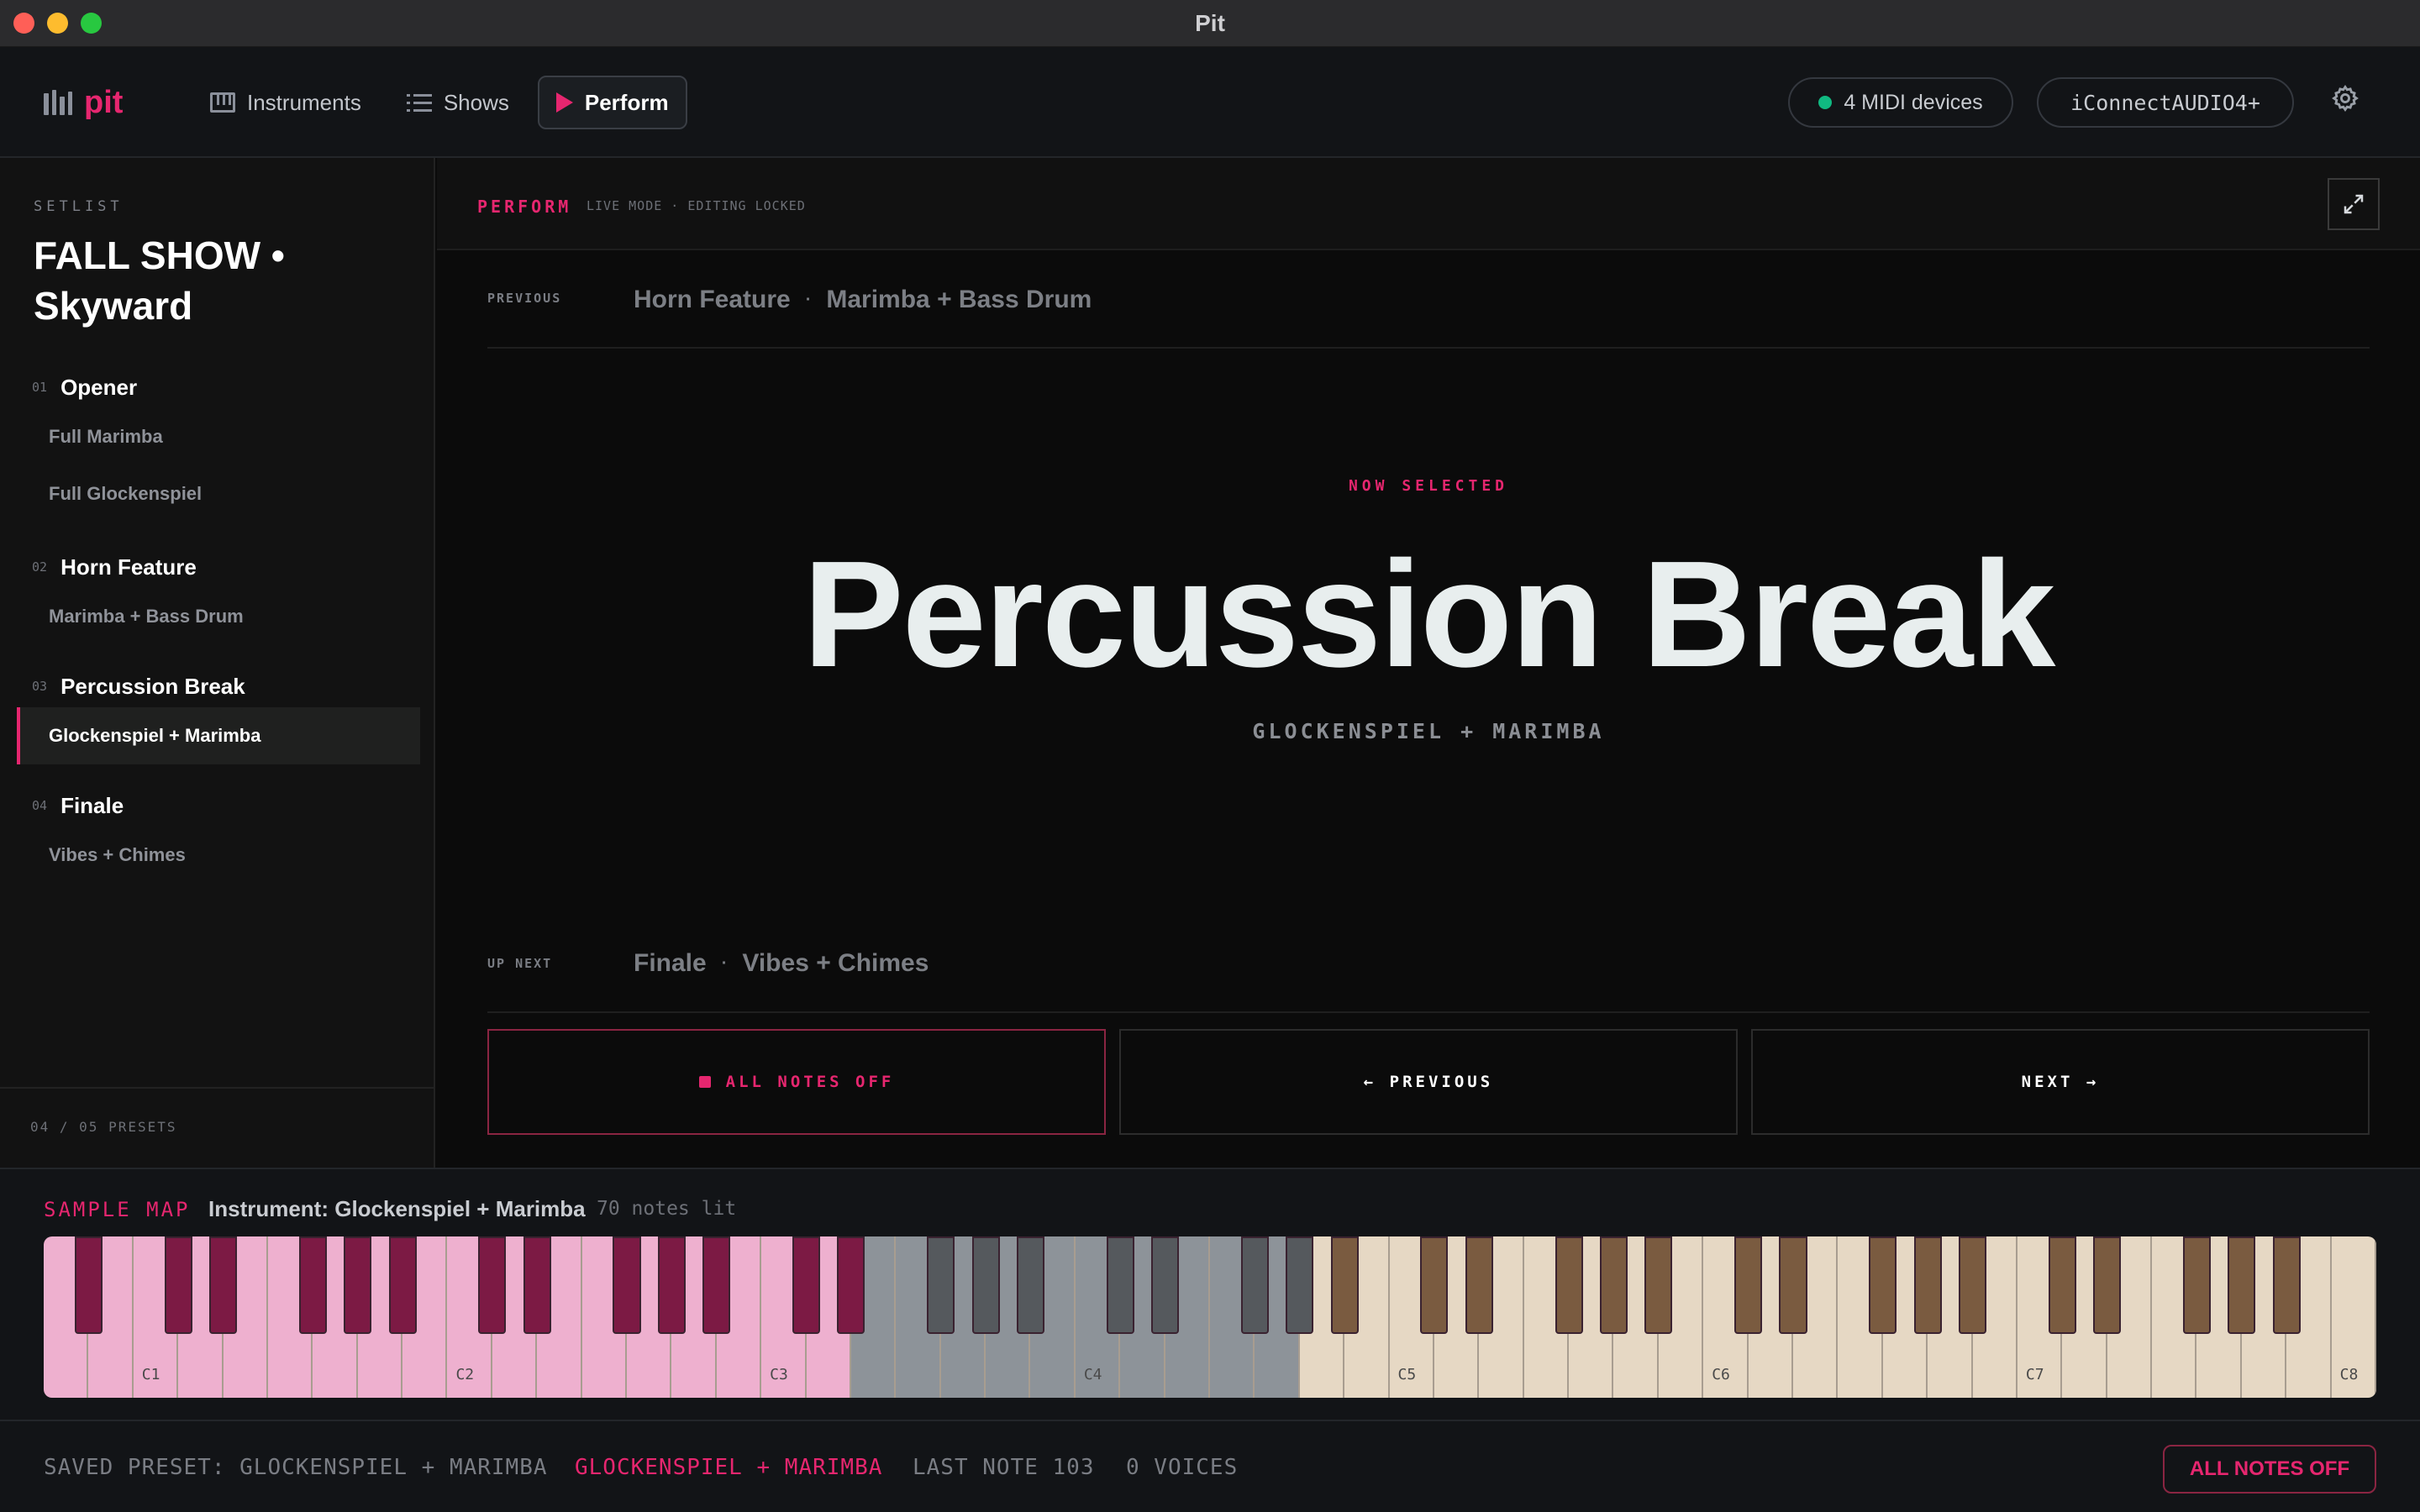  What do you see at coordinates (863, 300) in the screenshot?
I see `previous-cue: Horn Feature · Marimba + Bass Drum` at bounding box center [863, 300].